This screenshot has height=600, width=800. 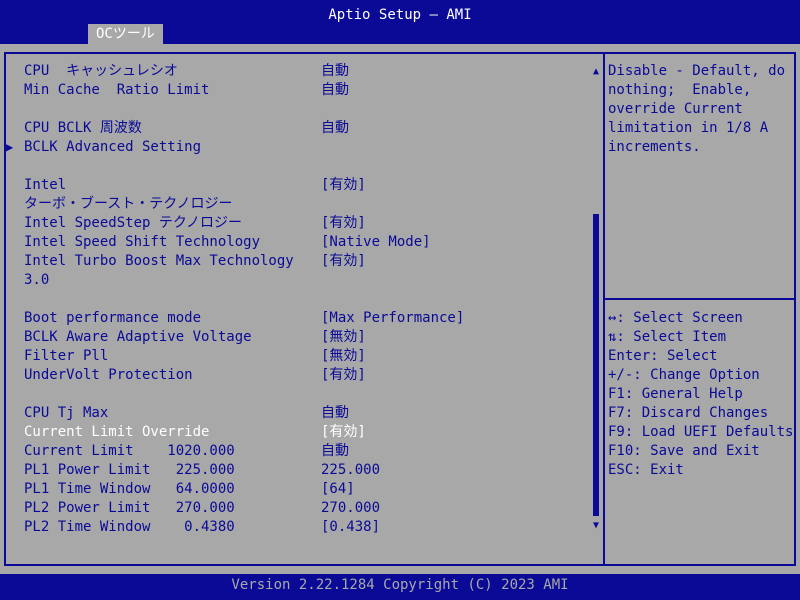 I want to click on key-hint-discard-changes: F7: Discard Changes, so click(x=688, y=413).